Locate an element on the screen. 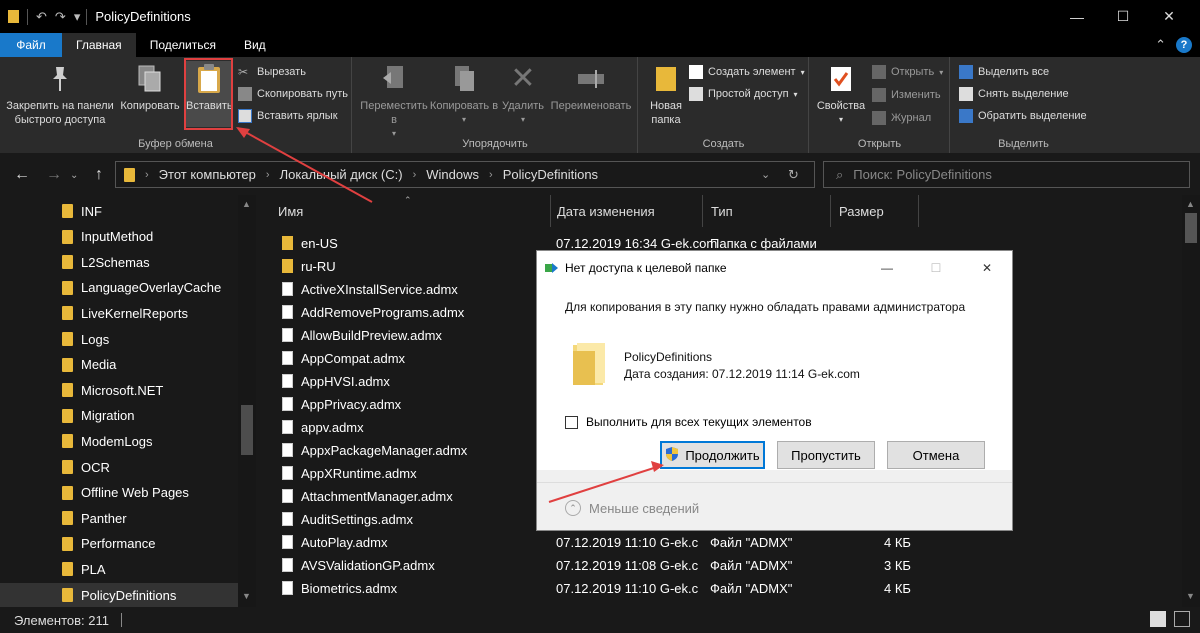 The image size is (1200, 633). list-scrollbar: ▲ ▼ is located at coordinates (1191, 401).